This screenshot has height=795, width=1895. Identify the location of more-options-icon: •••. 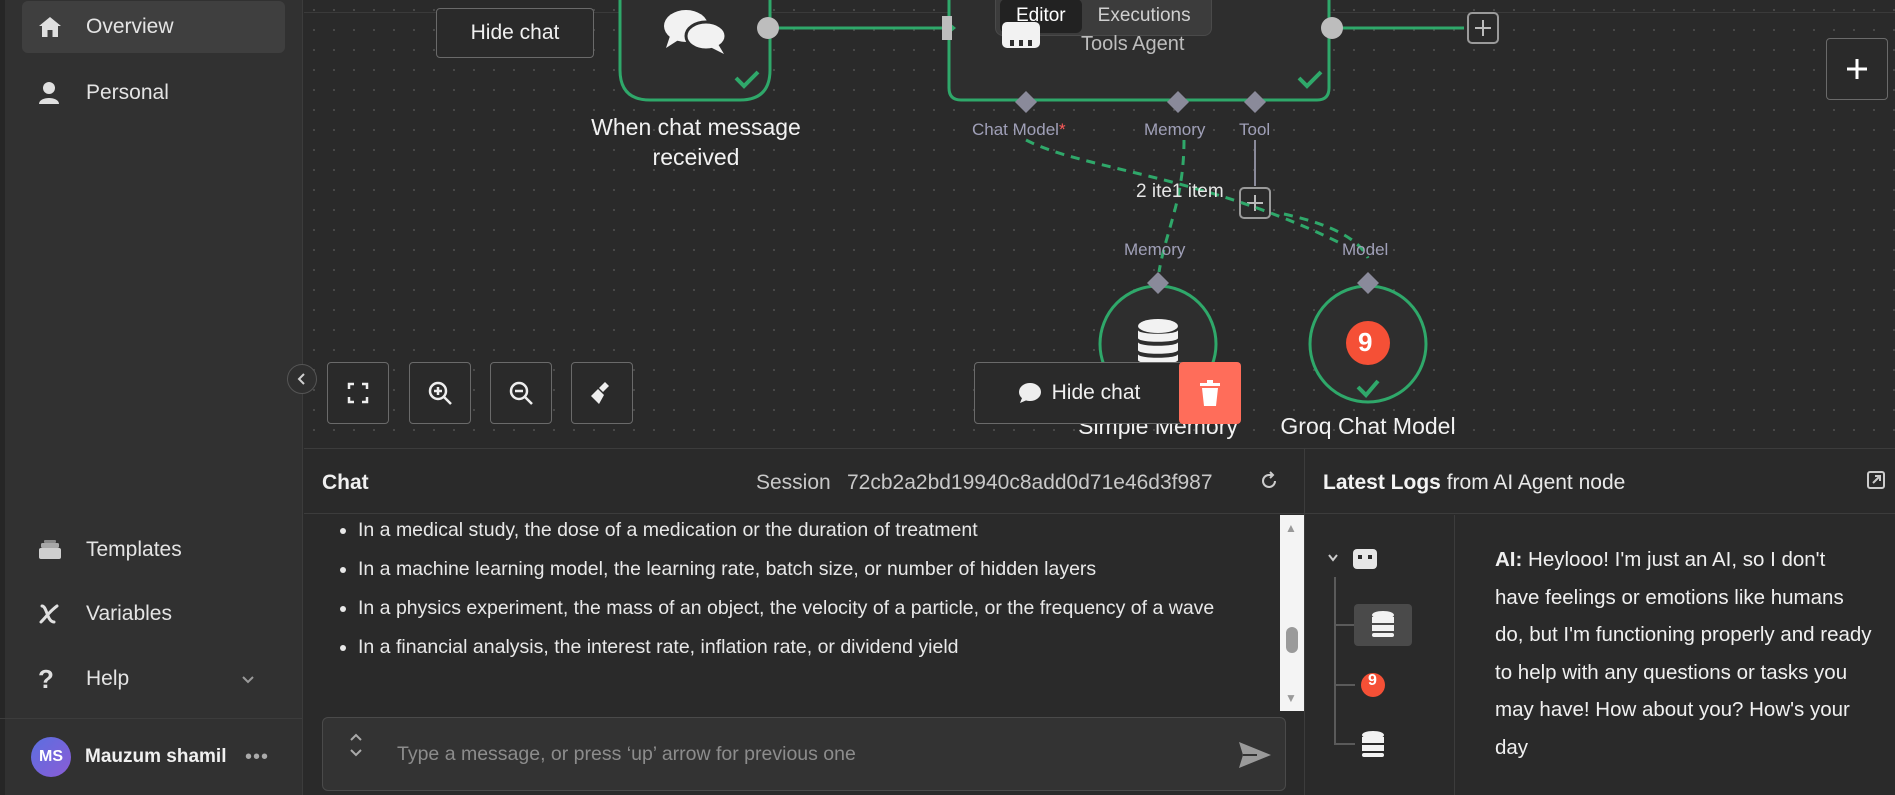
(257, 757).